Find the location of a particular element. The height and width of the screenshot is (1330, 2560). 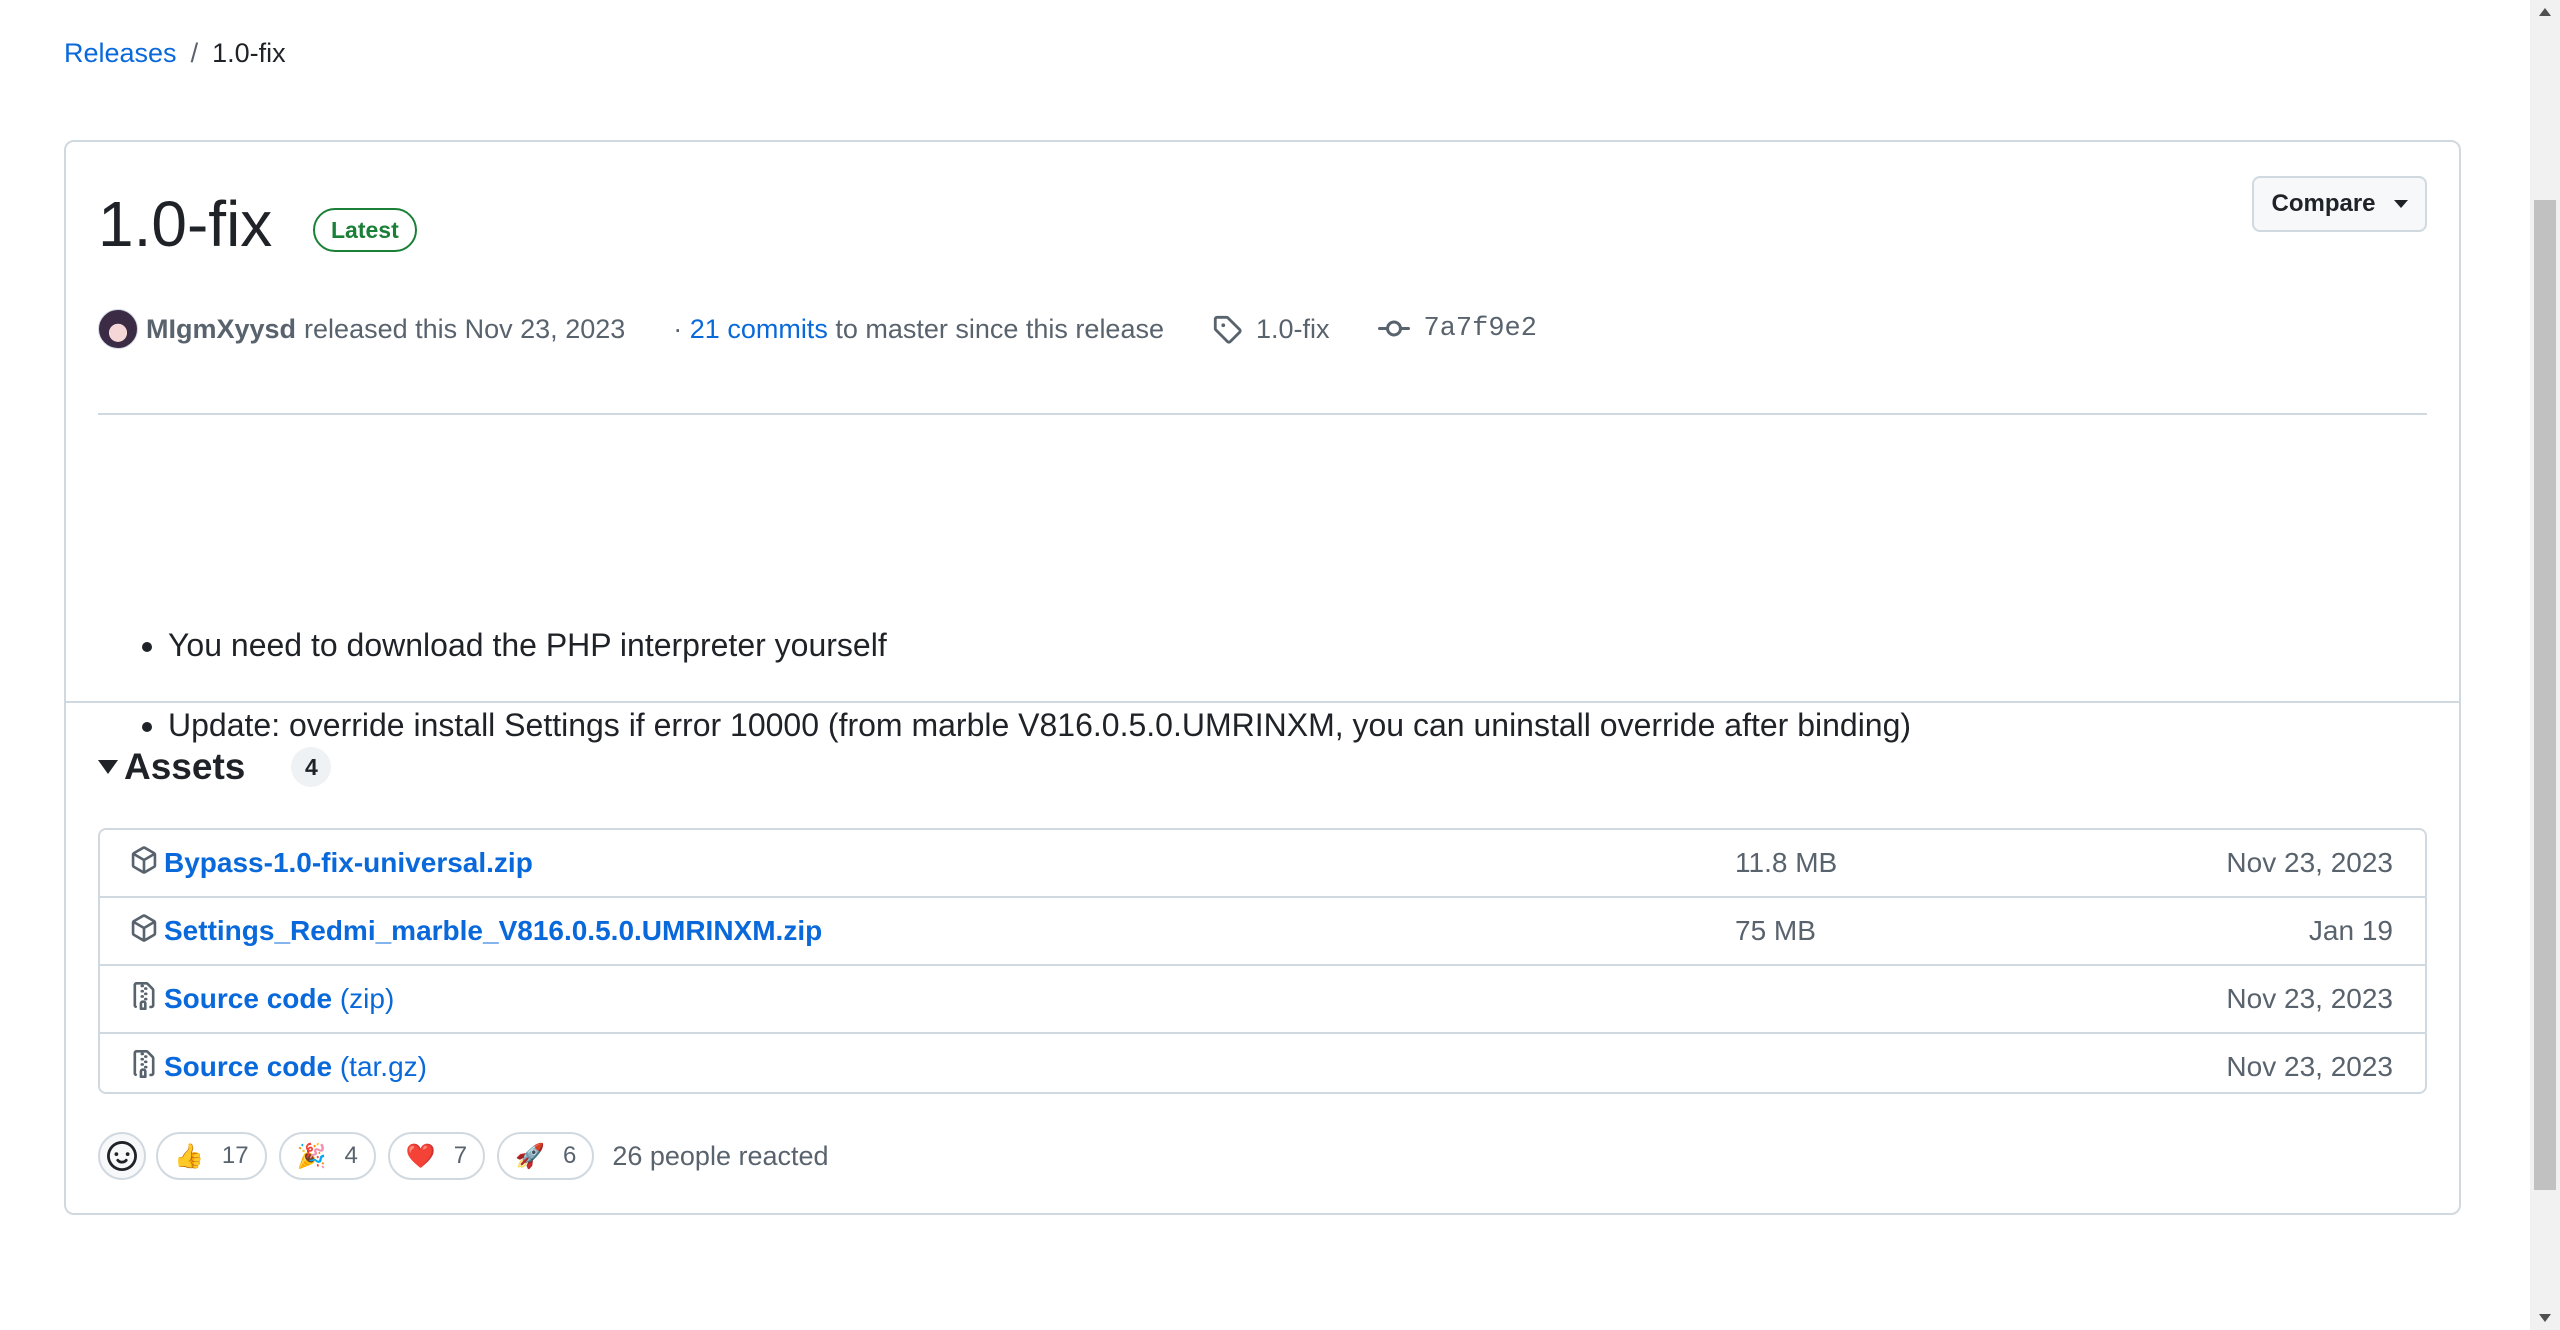

heart-icon: ❤️ is located at coordinates (420, 1156).